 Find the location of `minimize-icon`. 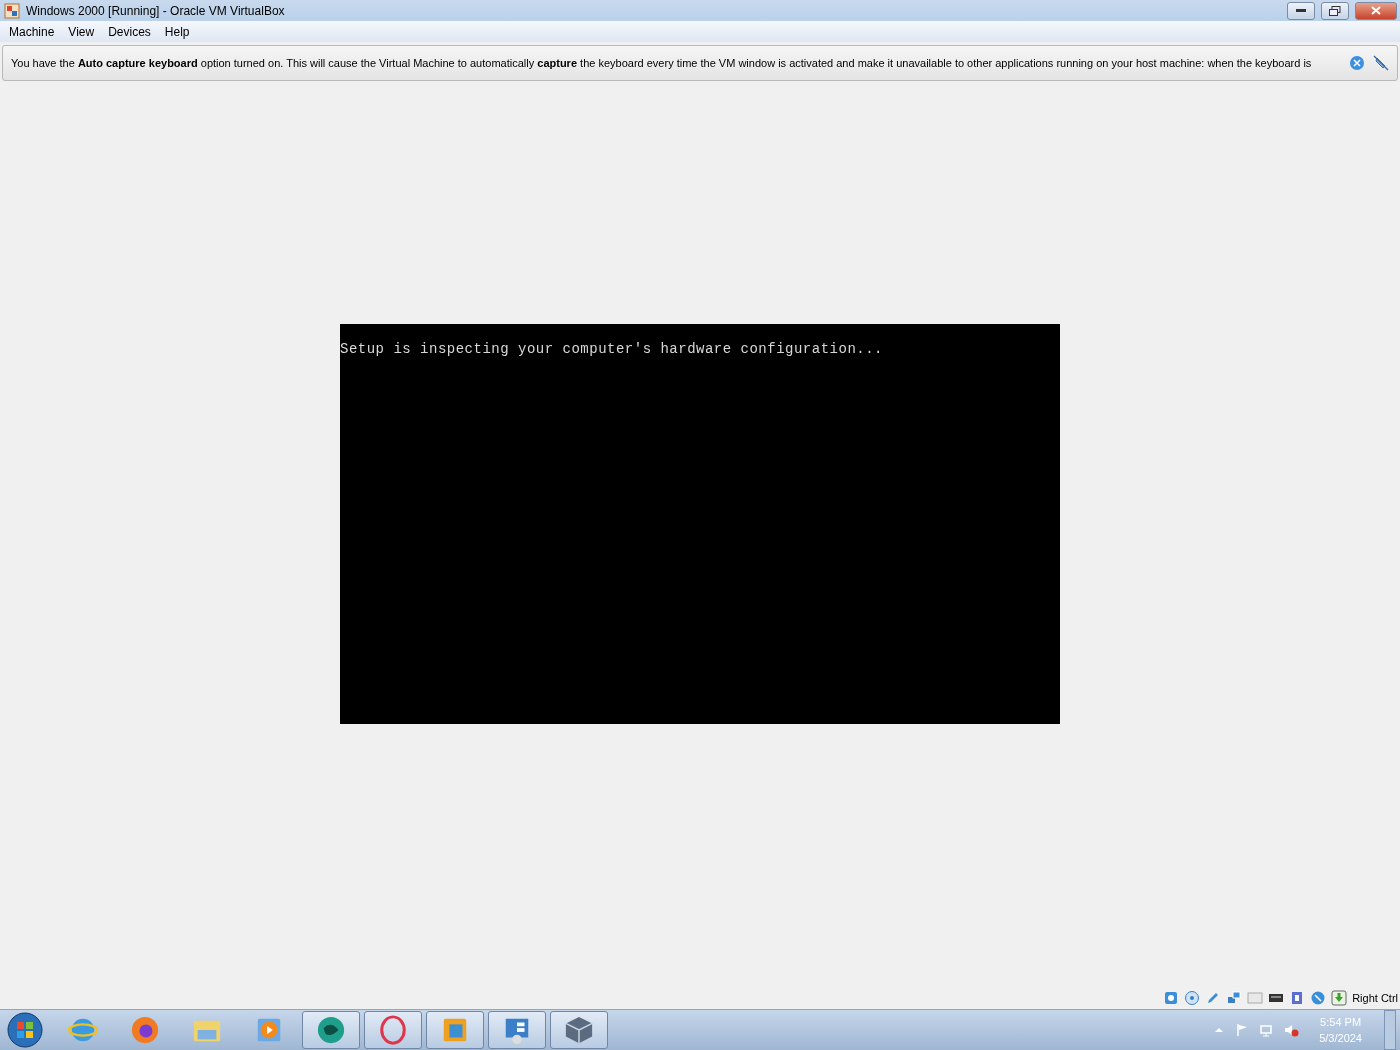

minimize-icon is located at coordinates (1301, 10).